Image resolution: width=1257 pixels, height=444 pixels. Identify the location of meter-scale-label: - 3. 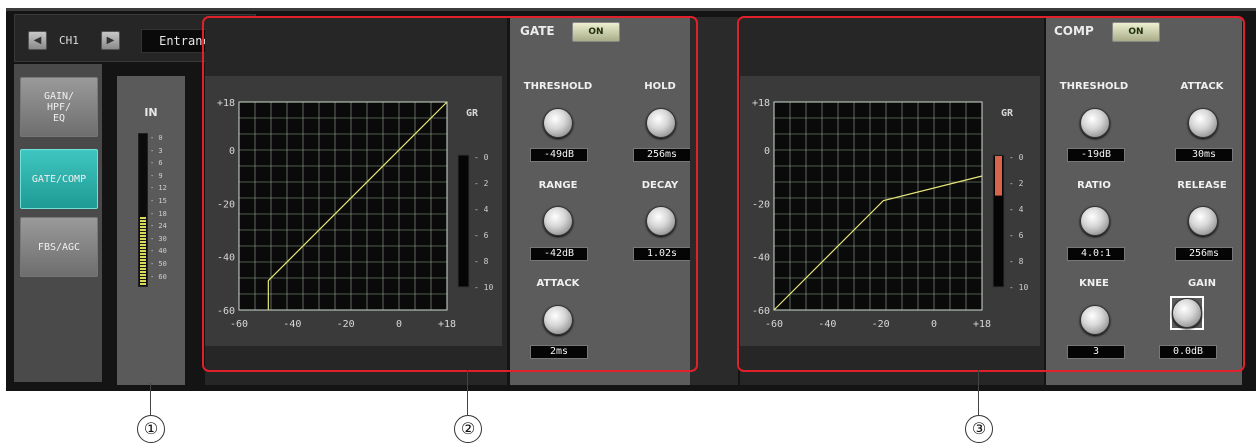
(156, 150).